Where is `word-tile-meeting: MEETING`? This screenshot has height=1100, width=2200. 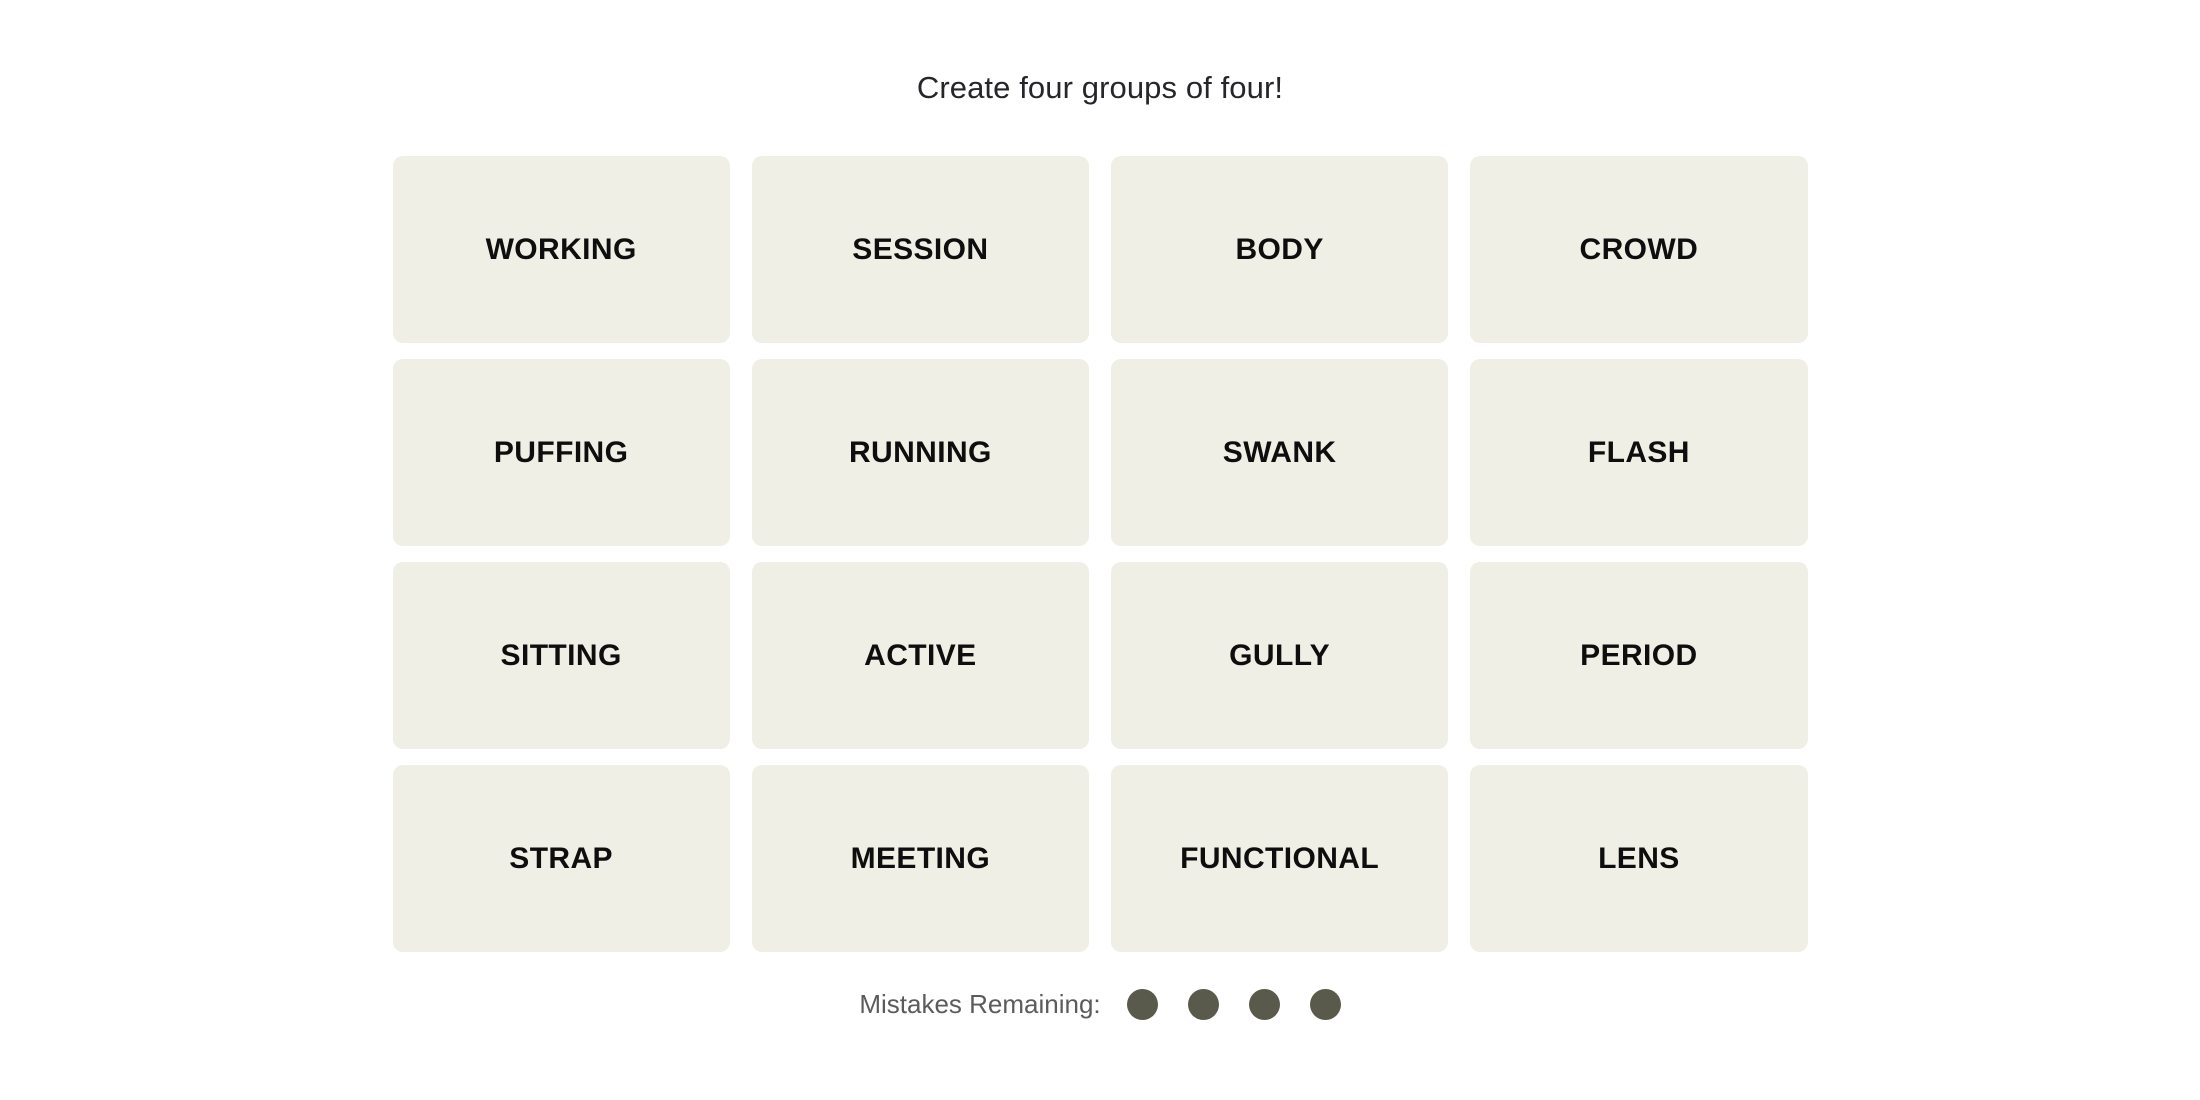
word-tile-meeting: MEETING is located at coordinates (920, 858).